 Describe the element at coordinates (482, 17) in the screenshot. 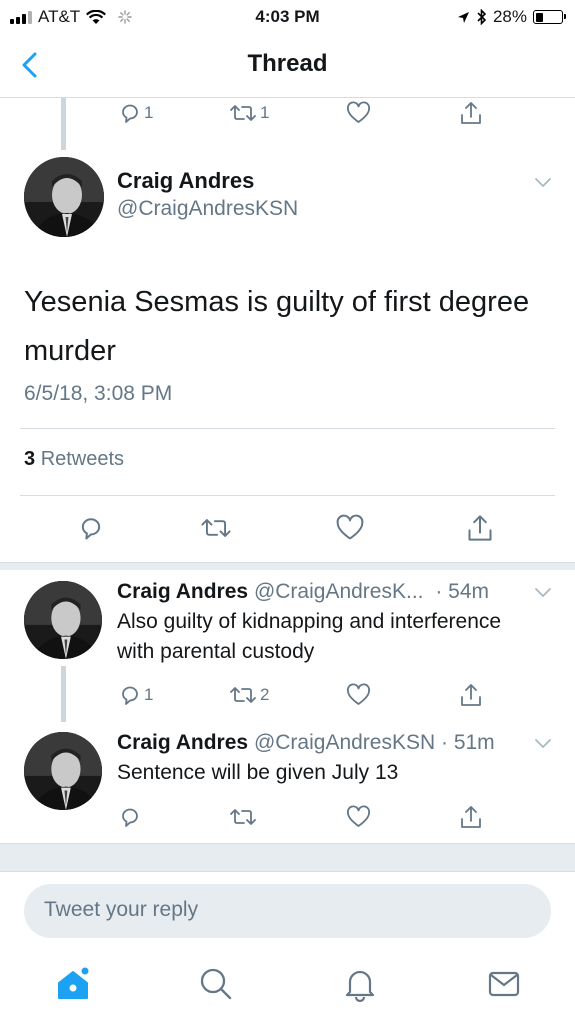

I see `bluetooth-icon` at that location.